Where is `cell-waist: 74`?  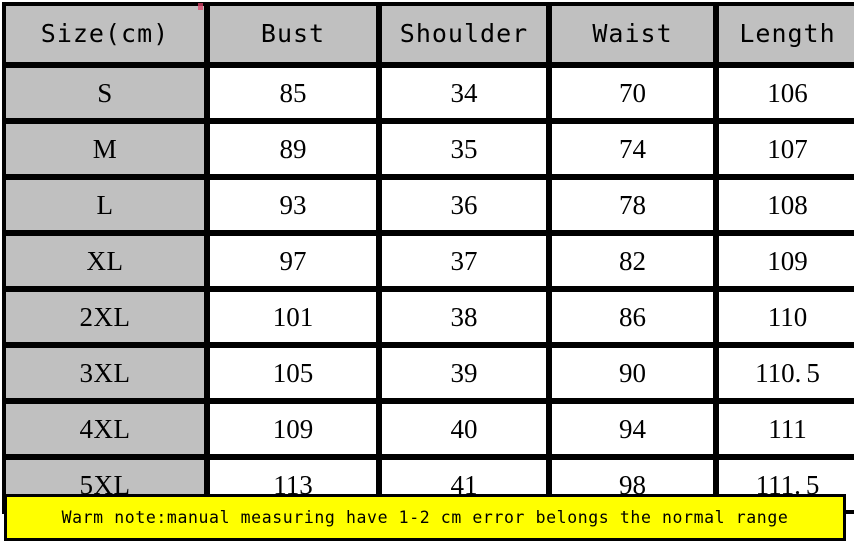 cell-waist: 74 is located at coordinates (632, 149).